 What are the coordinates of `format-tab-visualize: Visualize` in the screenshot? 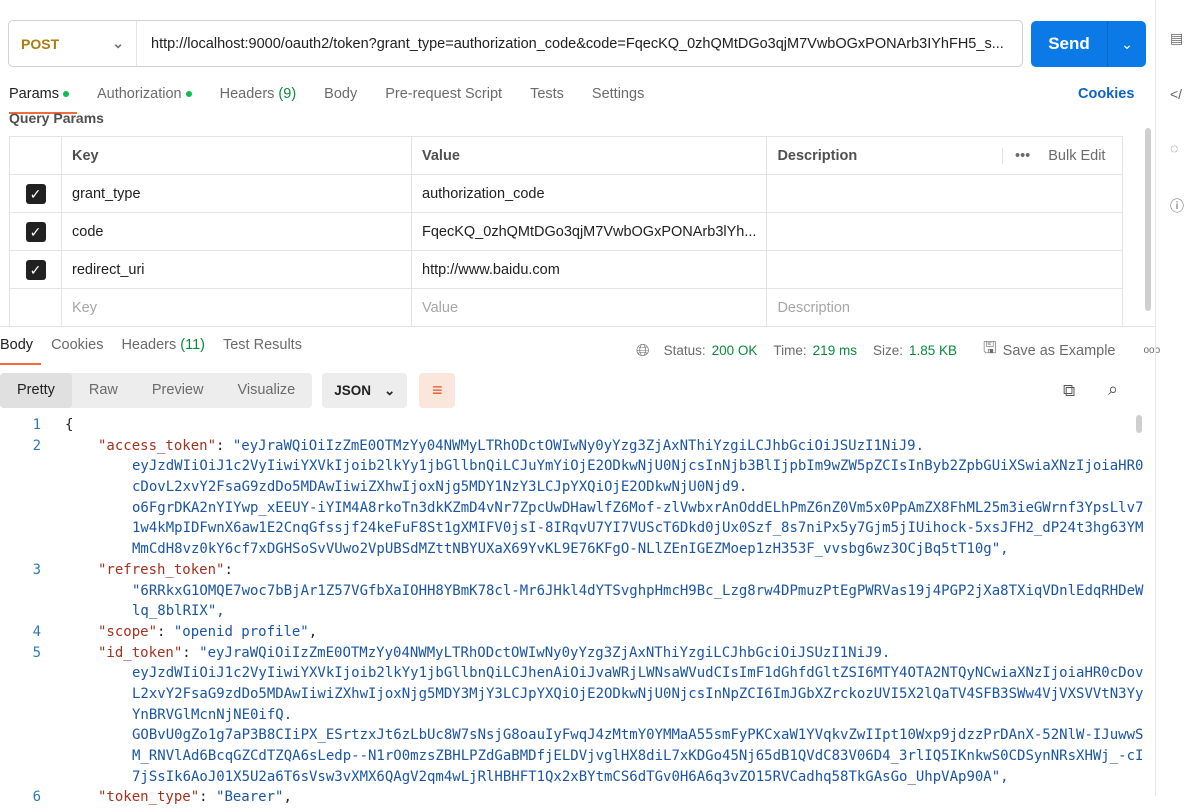 It's located at (266, 390).